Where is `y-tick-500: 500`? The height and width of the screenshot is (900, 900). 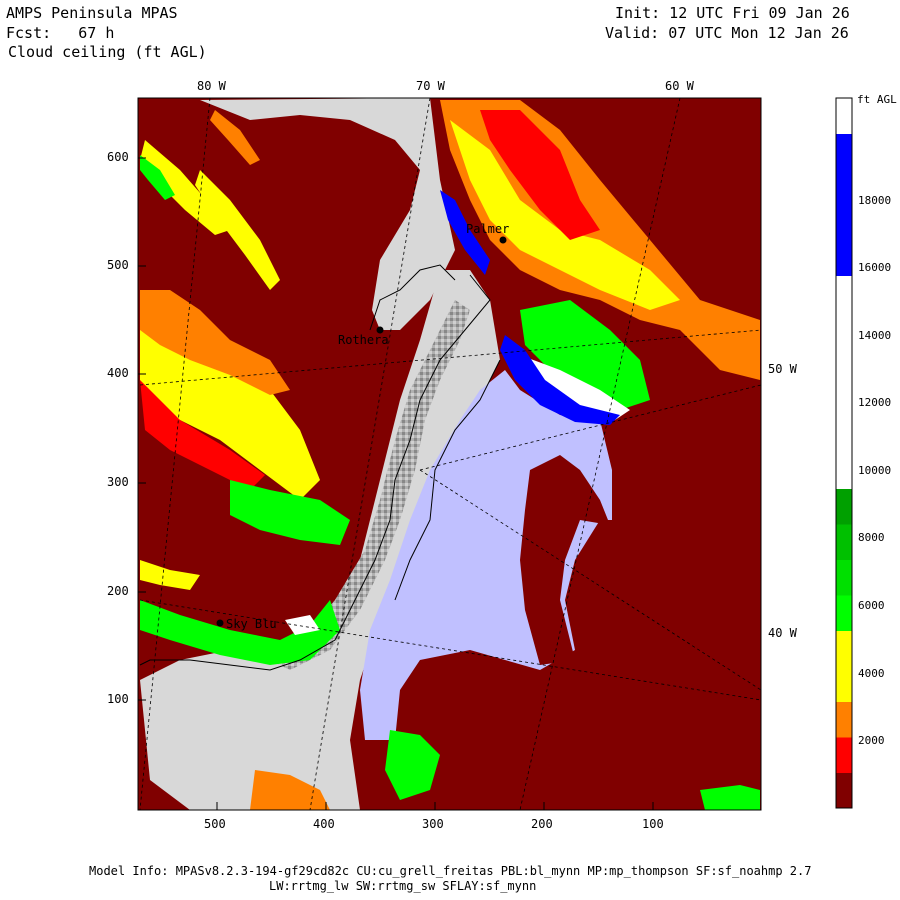 y-tick-500: 500 is located at coordinates (118, 265).